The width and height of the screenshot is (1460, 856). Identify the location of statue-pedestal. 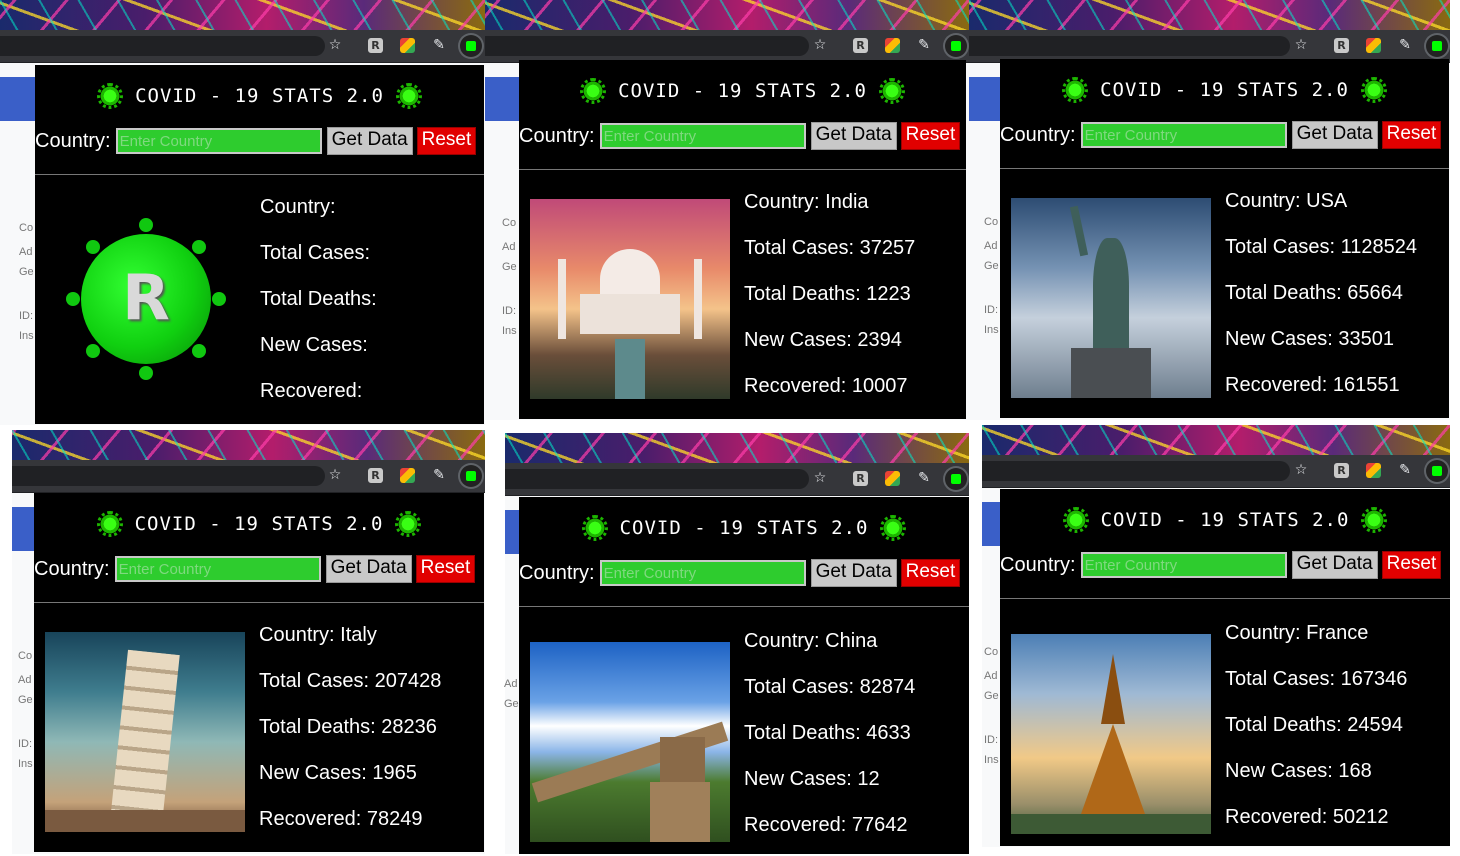
(1111, 373).